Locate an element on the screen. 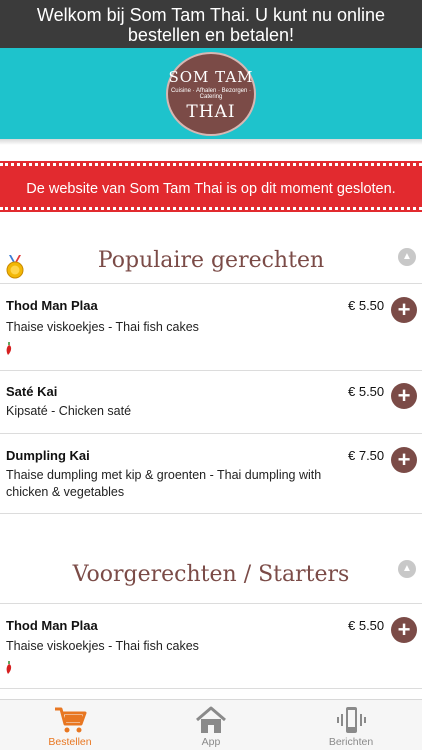  tab-app: App is located at coordinates (211, 725).